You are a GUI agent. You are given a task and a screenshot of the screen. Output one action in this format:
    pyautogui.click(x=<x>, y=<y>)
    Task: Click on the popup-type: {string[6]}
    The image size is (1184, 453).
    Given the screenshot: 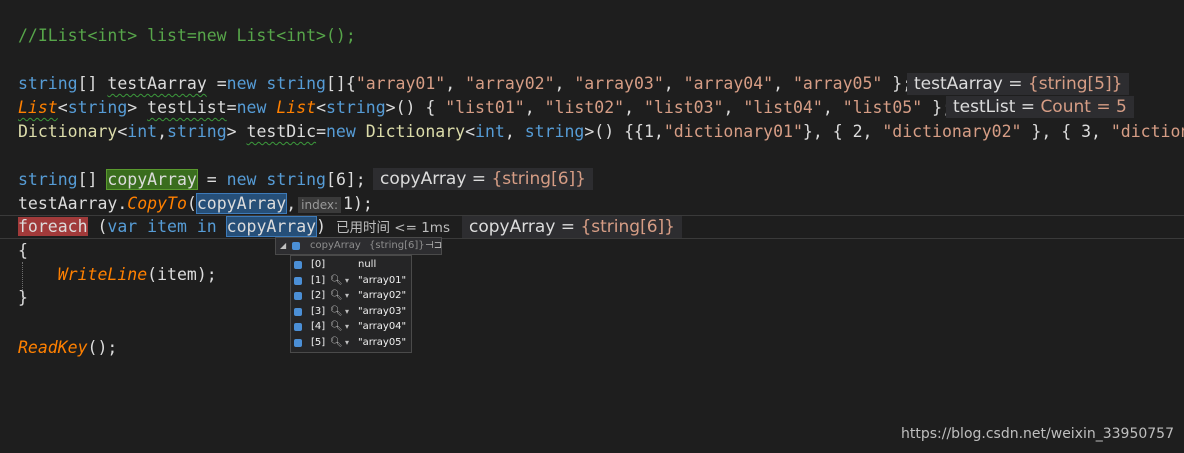 What is the action you would take?
    pyautogui.click(x=397, y=245)
    